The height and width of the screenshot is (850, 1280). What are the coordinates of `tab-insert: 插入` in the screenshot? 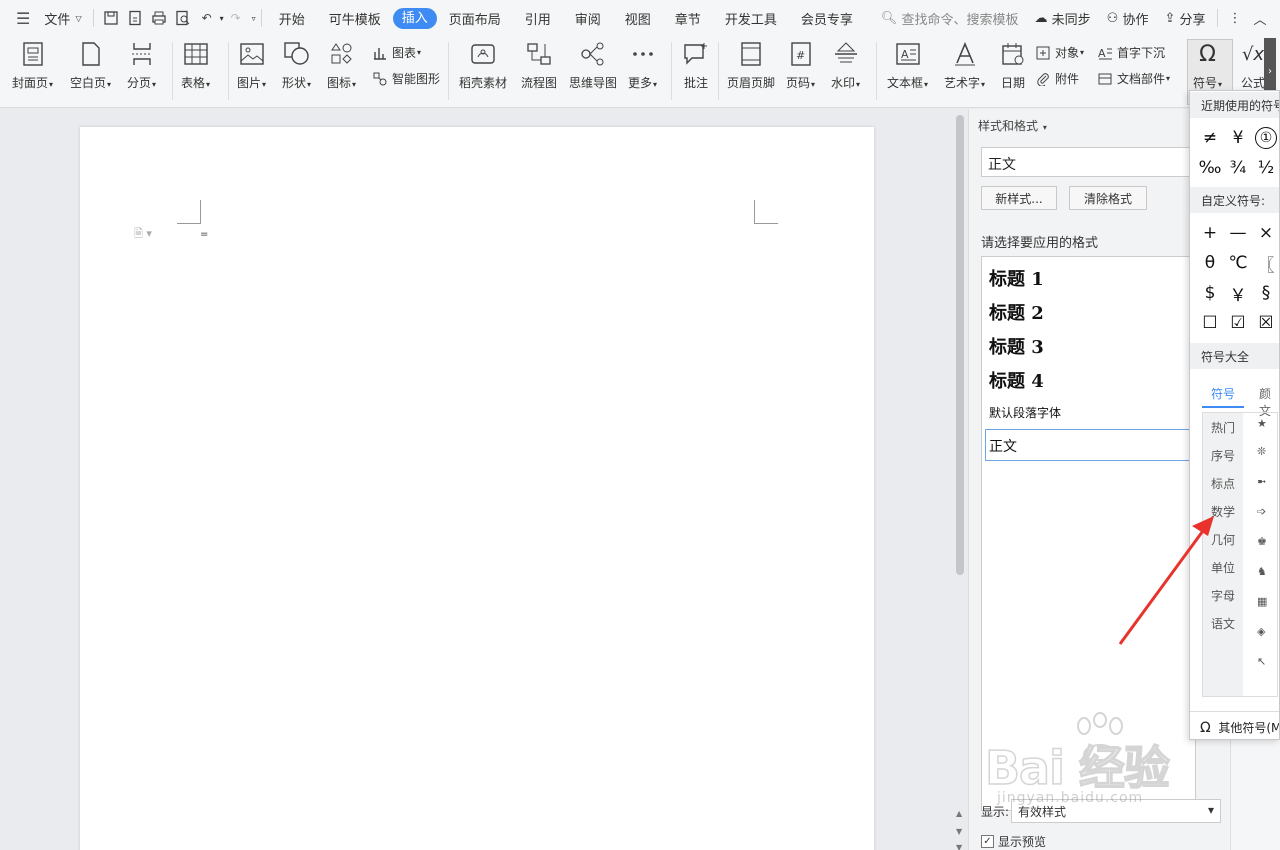 It's located at (414, 18).